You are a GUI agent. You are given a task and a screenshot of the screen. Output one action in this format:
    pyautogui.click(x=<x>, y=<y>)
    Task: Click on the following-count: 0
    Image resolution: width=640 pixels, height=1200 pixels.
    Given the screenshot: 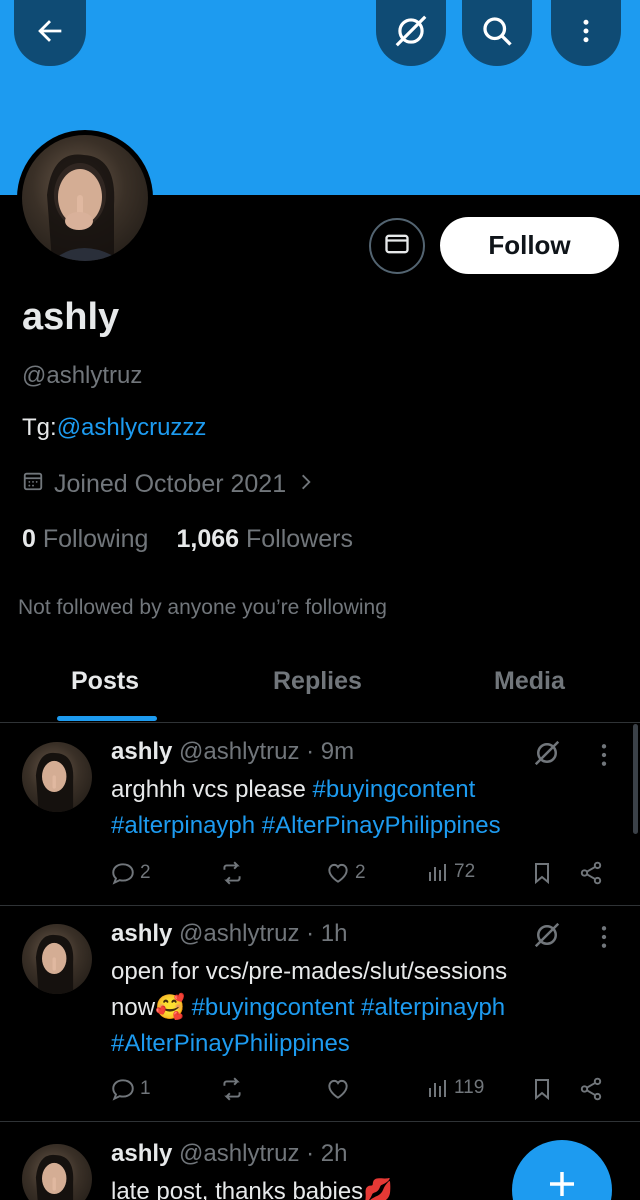 What is the action you would take?
    pyautogui.click(x=29, y=539)
    